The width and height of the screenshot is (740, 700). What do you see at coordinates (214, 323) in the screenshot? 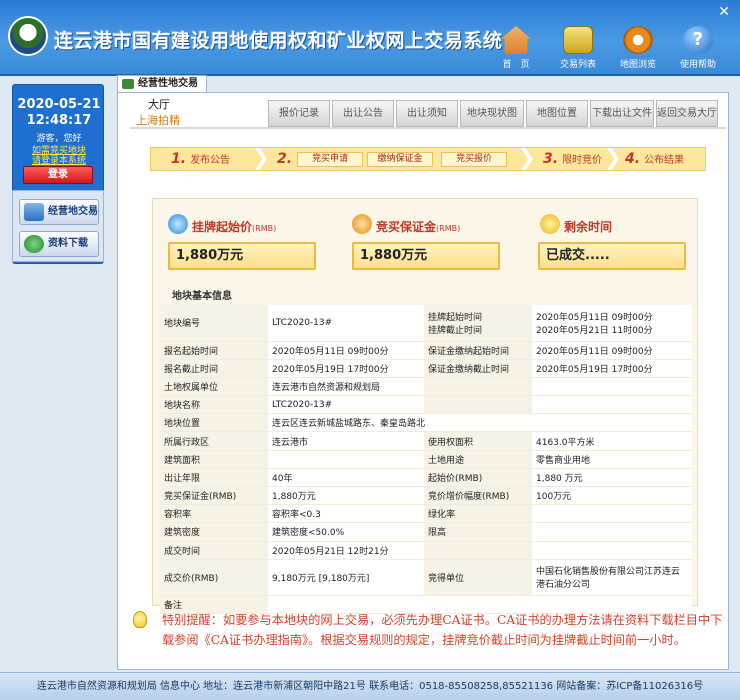
I see `row-label: 地块编号` at bounding box center [214, 323].